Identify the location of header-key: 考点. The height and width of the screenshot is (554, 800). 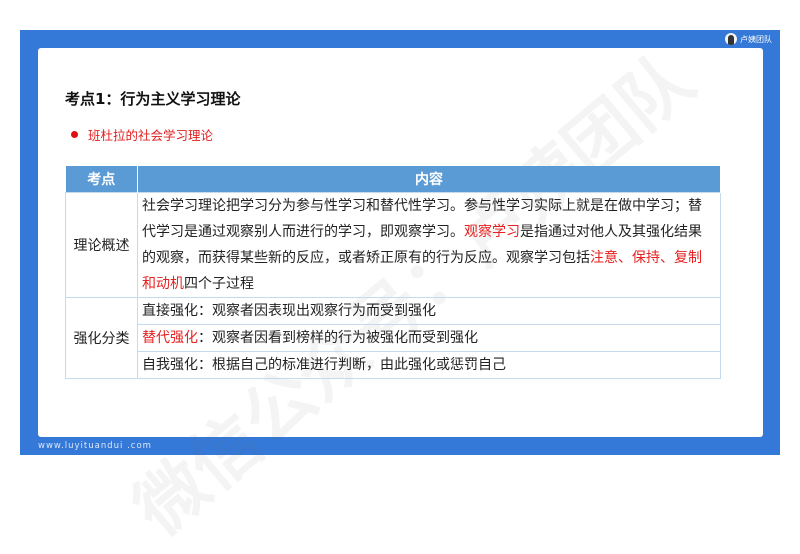
(101, 179).